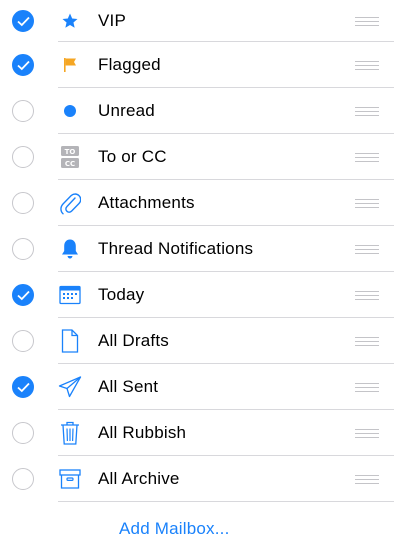  I want to click on list-item: Thread Notifications, so click(197, 249).